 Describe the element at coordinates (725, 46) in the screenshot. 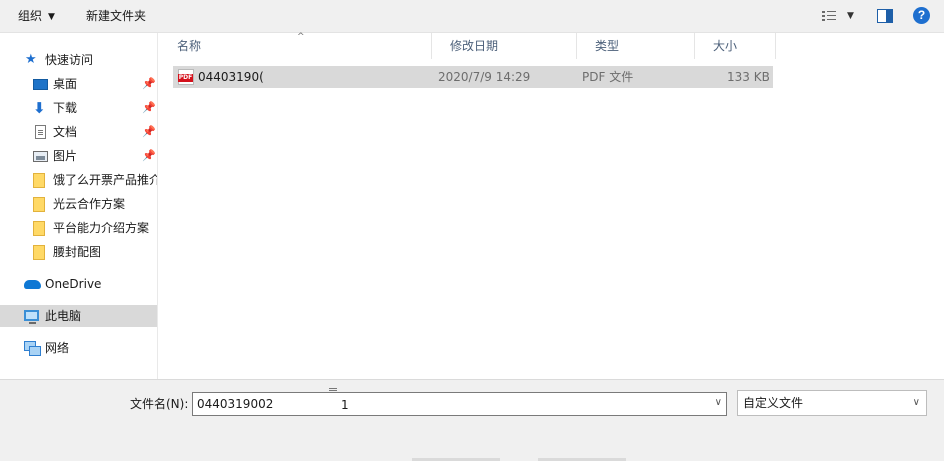

I see `column-header-label: 大小` at that location.